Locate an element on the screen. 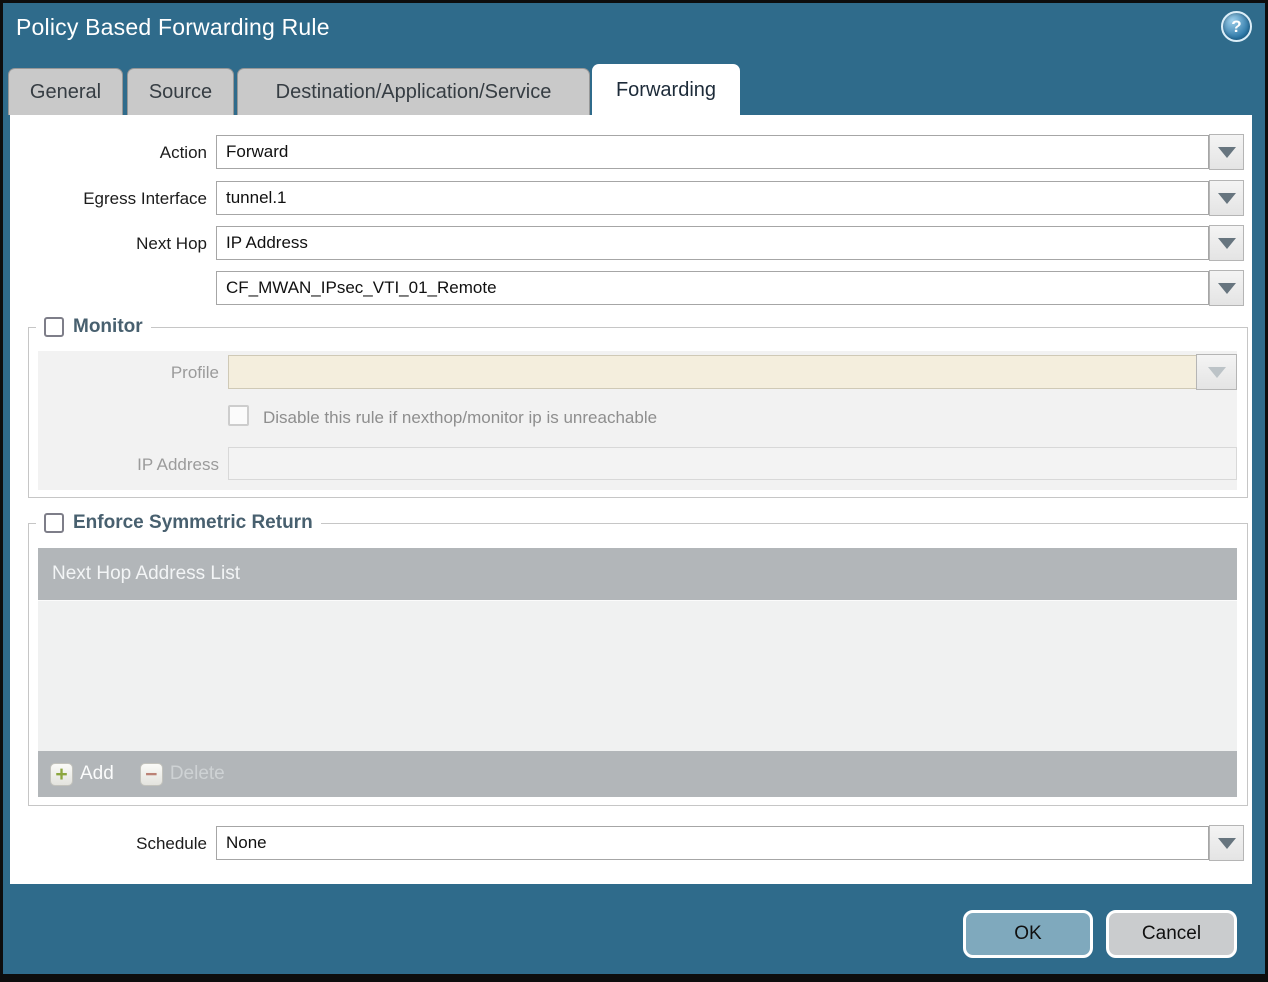  next-hop-address-list-toolbar: + Add − Delete is located at coordinates (637, 774).